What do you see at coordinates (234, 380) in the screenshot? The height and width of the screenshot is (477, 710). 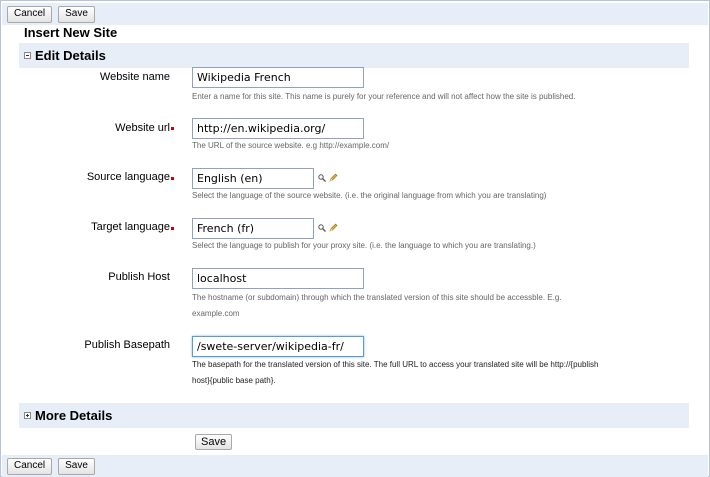 I see `publish-basepath-help-line2: host}{public base path}.` at bounding box center [234, 380].